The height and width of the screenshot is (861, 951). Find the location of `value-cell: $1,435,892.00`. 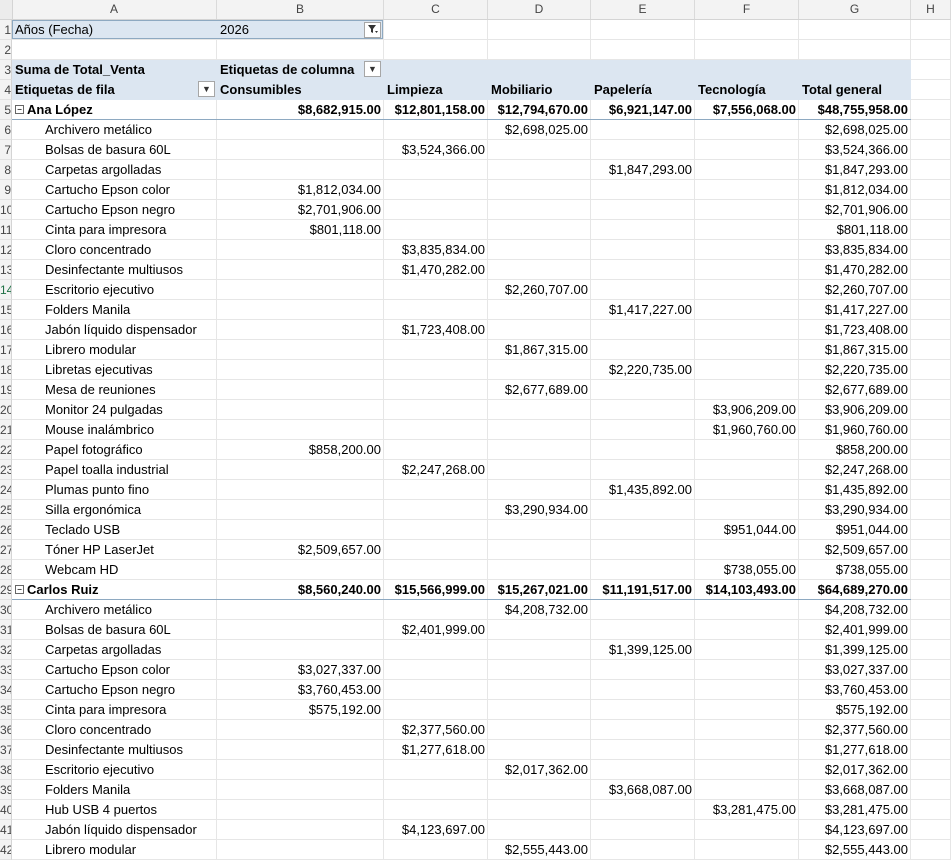

value-cell: $1,435,892.00 is located at coordinates (643, 490).